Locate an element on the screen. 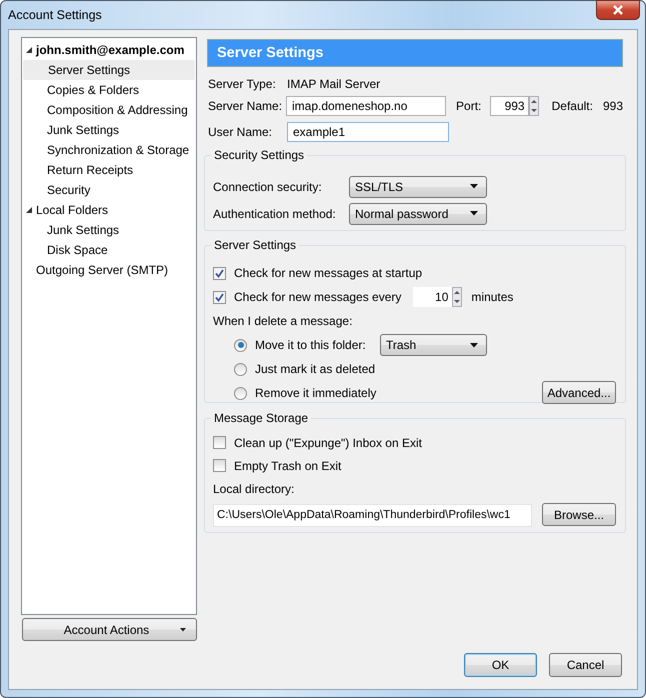  group-legend: Message Storage is located at coordinates (261, 418).